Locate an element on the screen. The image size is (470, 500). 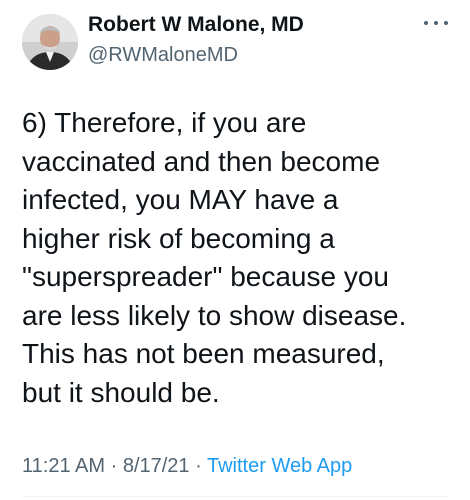
avatar-image is located at coordinates (50, 42).